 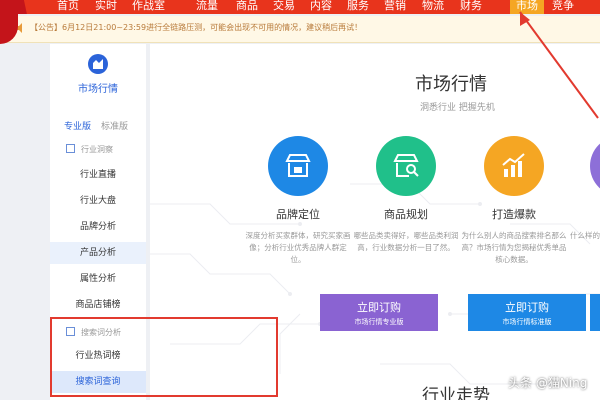 What do you see at coordinates (106, 7) in the screenshot?
I see `nav-item-realtime: 实时` at bounding box center [106, 7].